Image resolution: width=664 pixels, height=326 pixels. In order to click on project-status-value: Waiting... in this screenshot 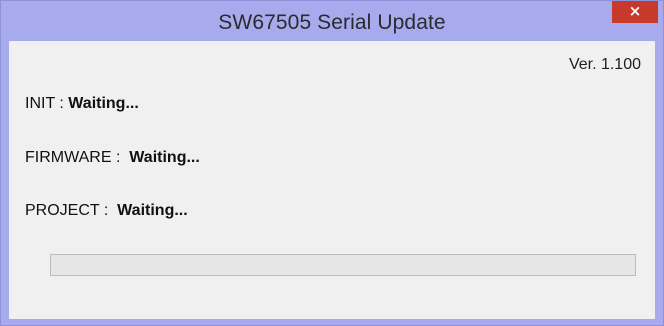, I will do `click(152, 210)`.